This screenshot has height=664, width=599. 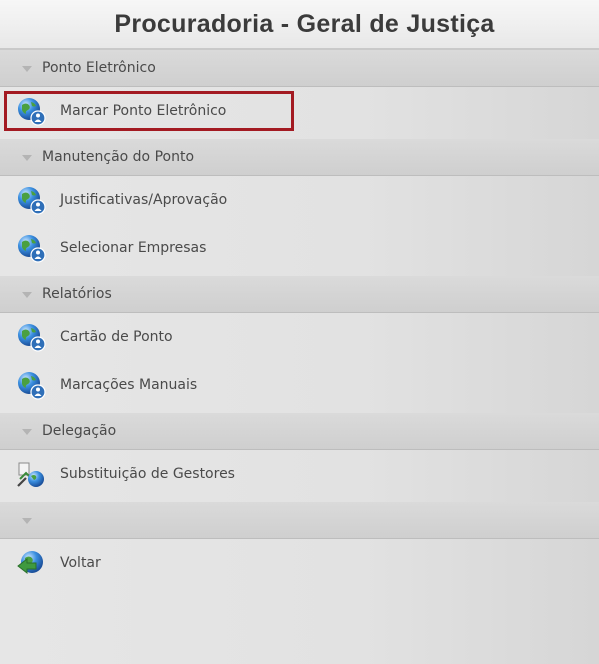 What do you see at coordinates (299, 68) in the screenshot?
I see `section-header-ponto-eletronico: Ponto Eletrônico` at bounding box center [299, 68].